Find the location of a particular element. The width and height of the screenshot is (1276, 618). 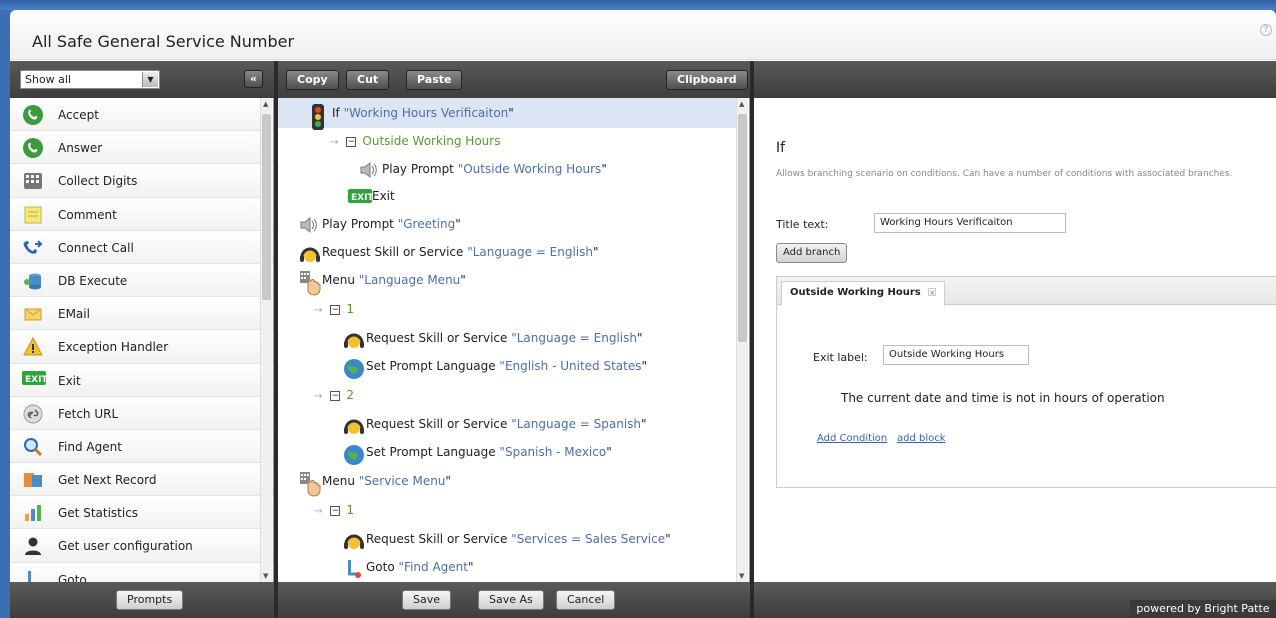

node-type-label: Set Prompt Language is located at coordinates (433, 452).